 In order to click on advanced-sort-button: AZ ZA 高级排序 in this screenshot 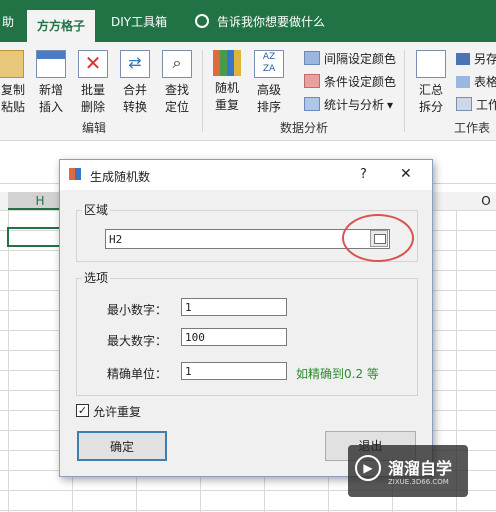, I will do `click(269, 83)`.